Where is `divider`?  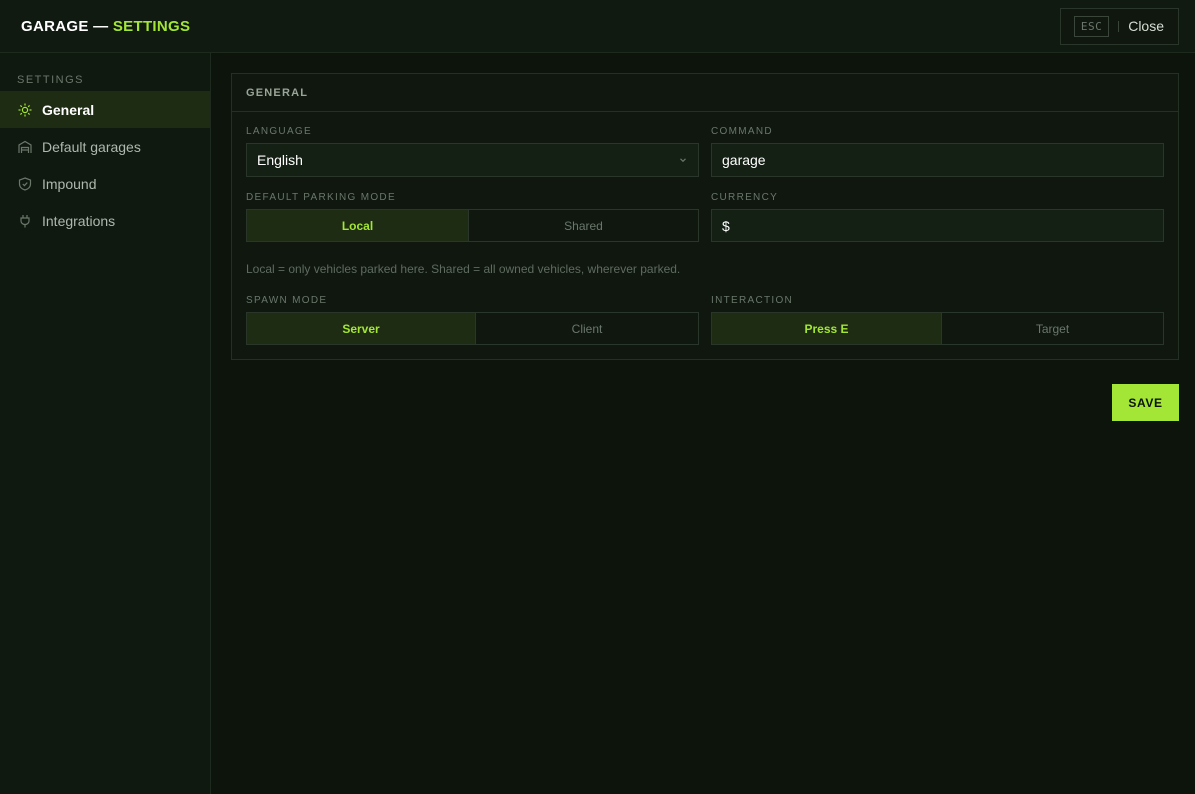 divider is located at coordinates (1119, 26).